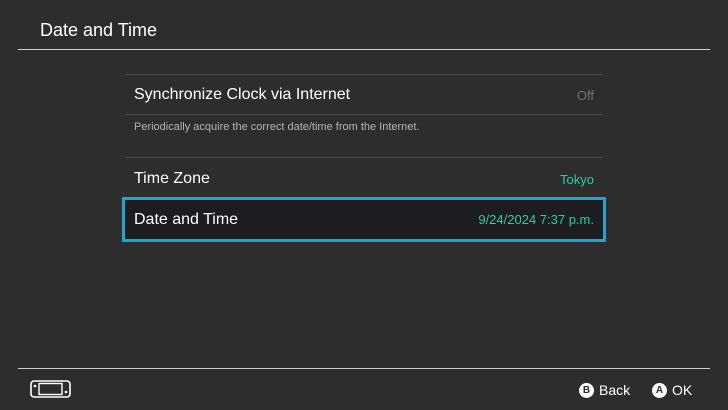 This screenshot has height=410, width=728. Describe the element at coordinates (50, 389) in the screenshot. I see `handheld-console-icon` at that location.